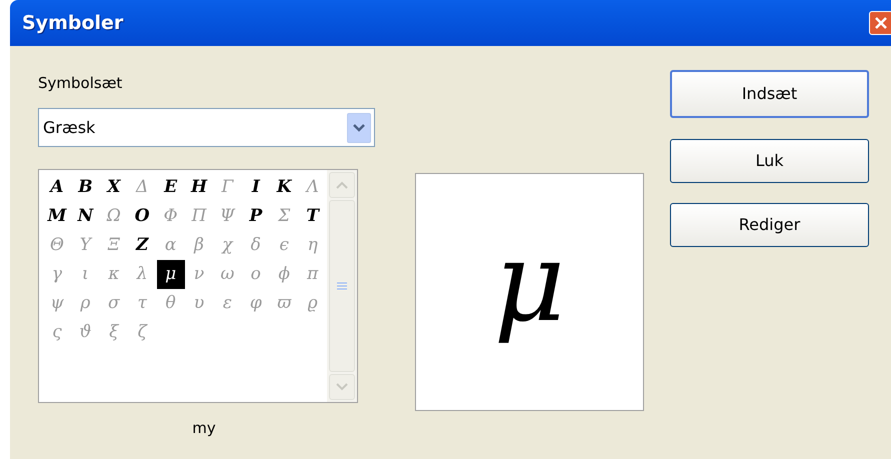  Describe the element at coordinates (204, 428) in the screenshot. I see `symbol-name: my` at that location.